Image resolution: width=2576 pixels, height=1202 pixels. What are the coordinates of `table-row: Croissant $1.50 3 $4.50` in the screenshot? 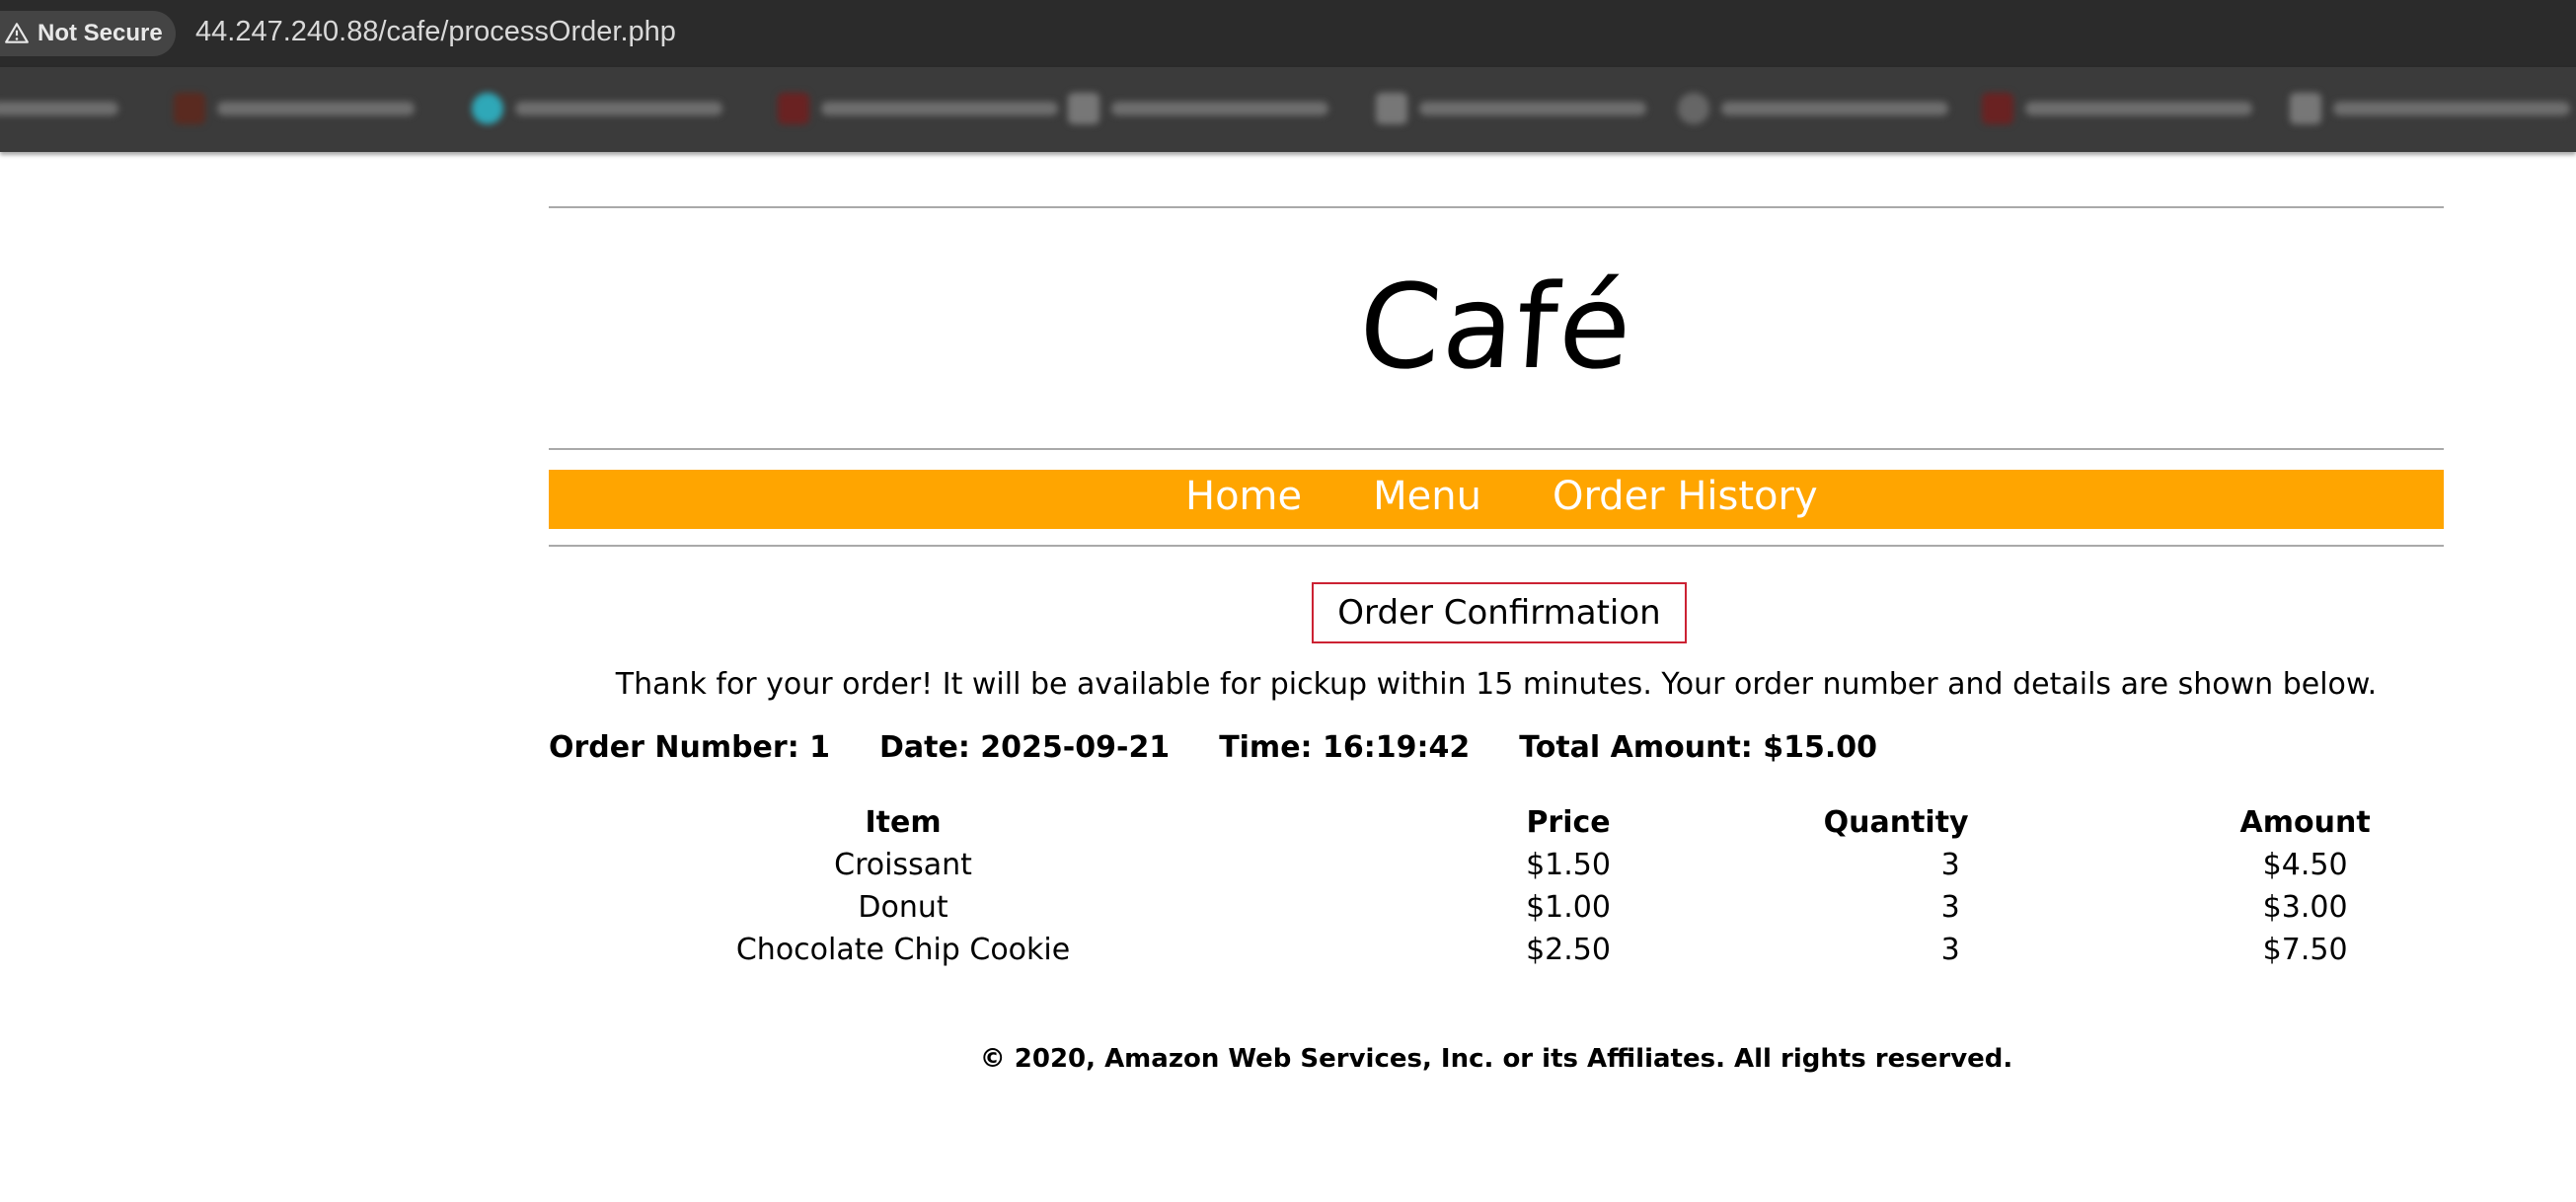 It's located at (1585, 865).